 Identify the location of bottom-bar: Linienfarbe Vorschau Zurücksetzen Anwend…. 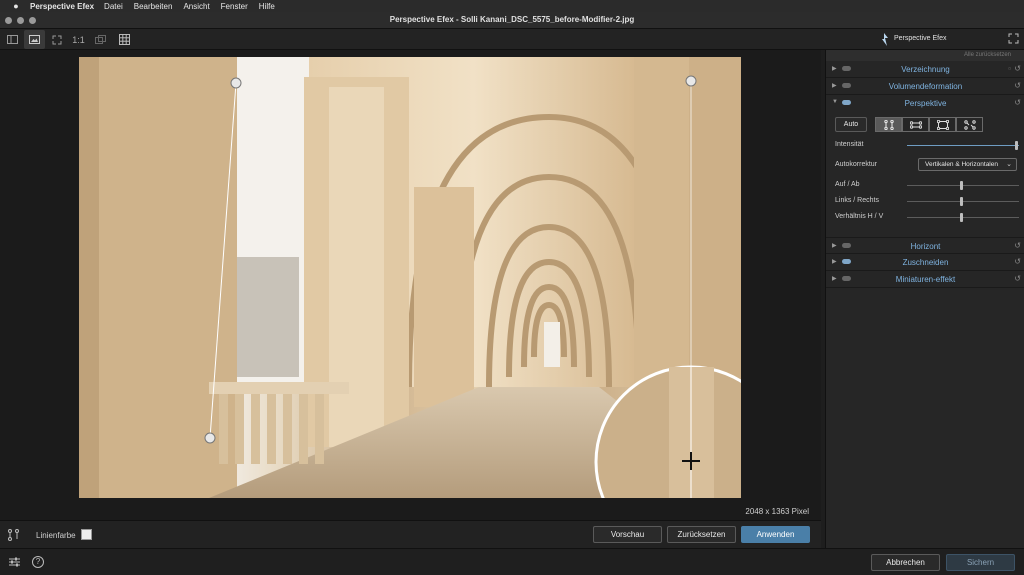
(410, 534).